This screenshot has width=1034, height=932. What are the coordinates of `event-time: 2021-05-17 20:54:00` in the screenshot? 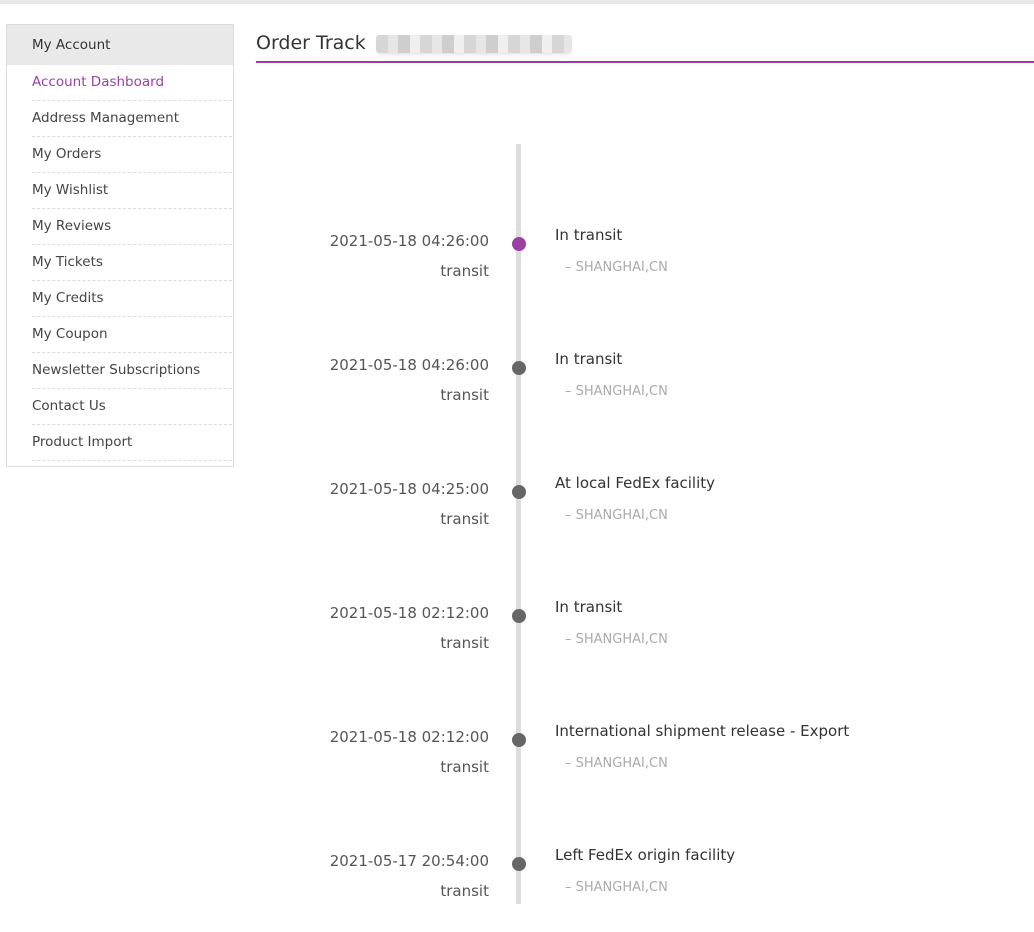 It's located at (409, 861).